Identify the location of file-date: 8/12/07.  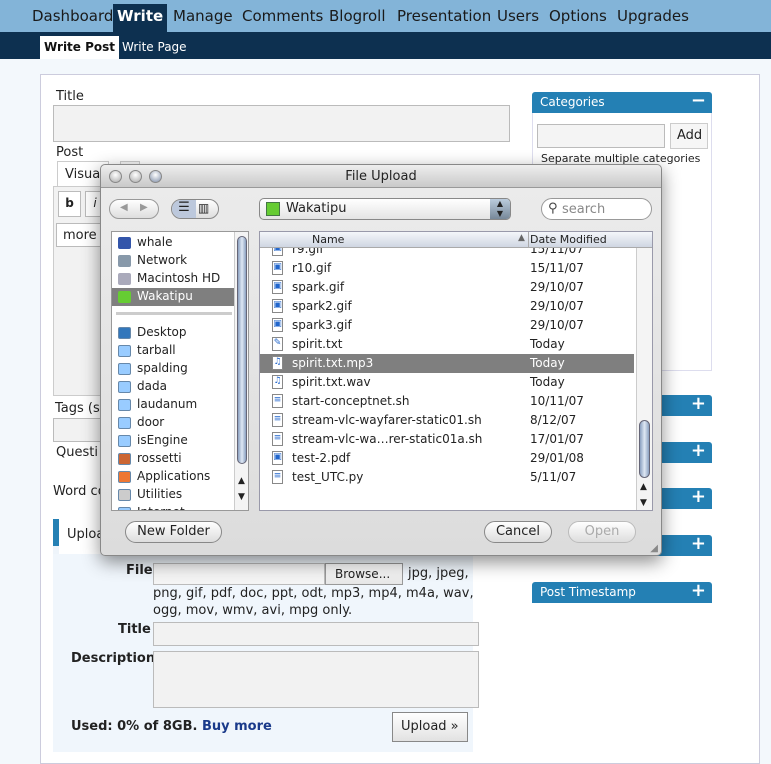
(553, 420).